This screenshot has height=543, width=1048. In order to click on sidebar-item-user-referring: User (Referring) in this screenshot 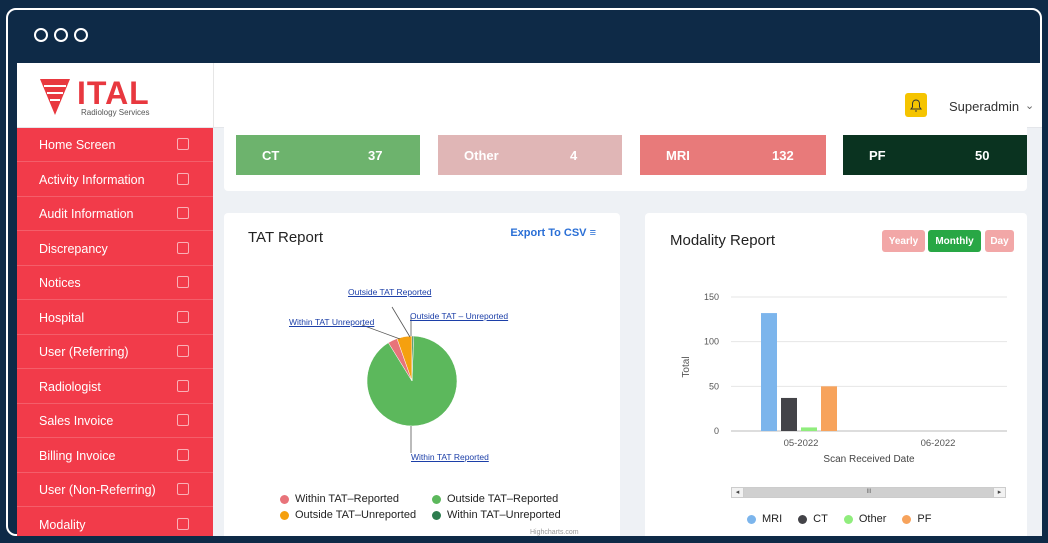, I will do `click(115, 352)`.